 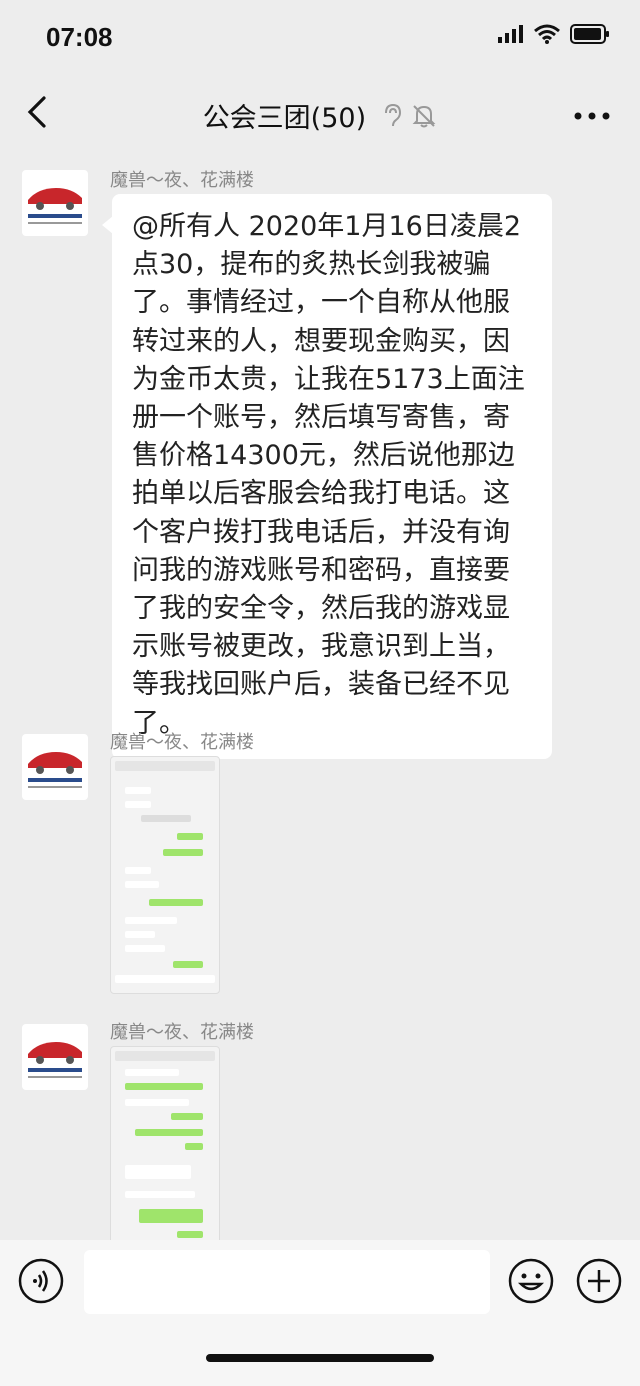 I want to click on emoji-icon, so click(x=531, y=1281).